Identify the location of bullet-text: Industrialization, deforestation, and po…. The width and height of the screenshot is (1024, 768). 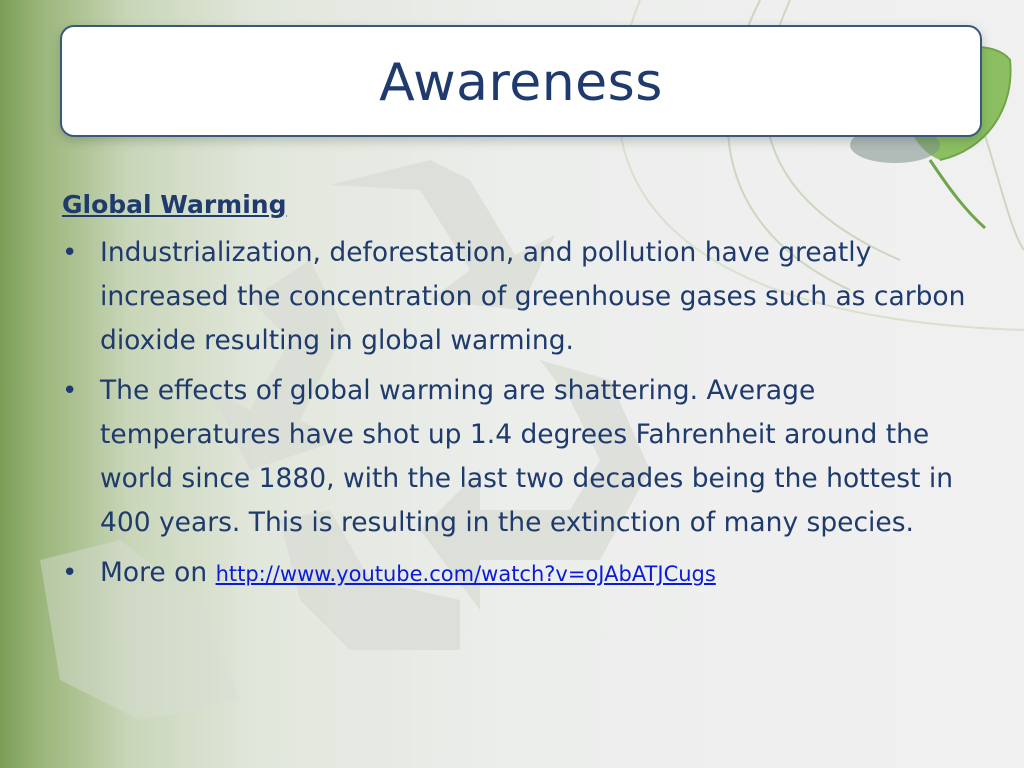
(533, 296).